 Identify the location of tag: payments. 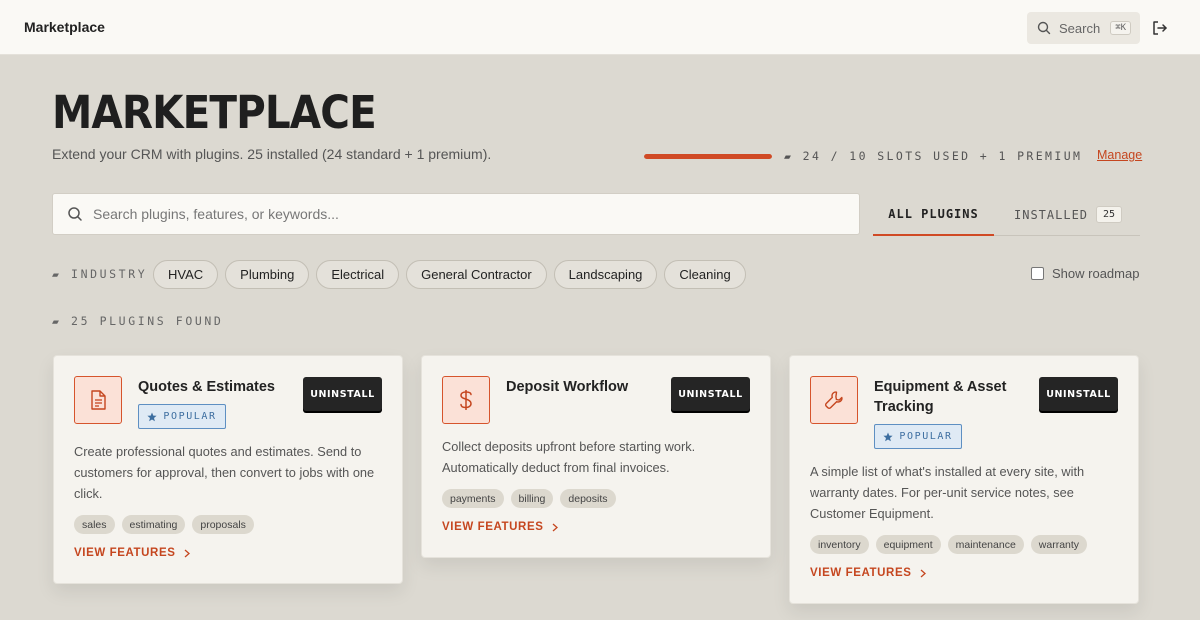
(473, 498).